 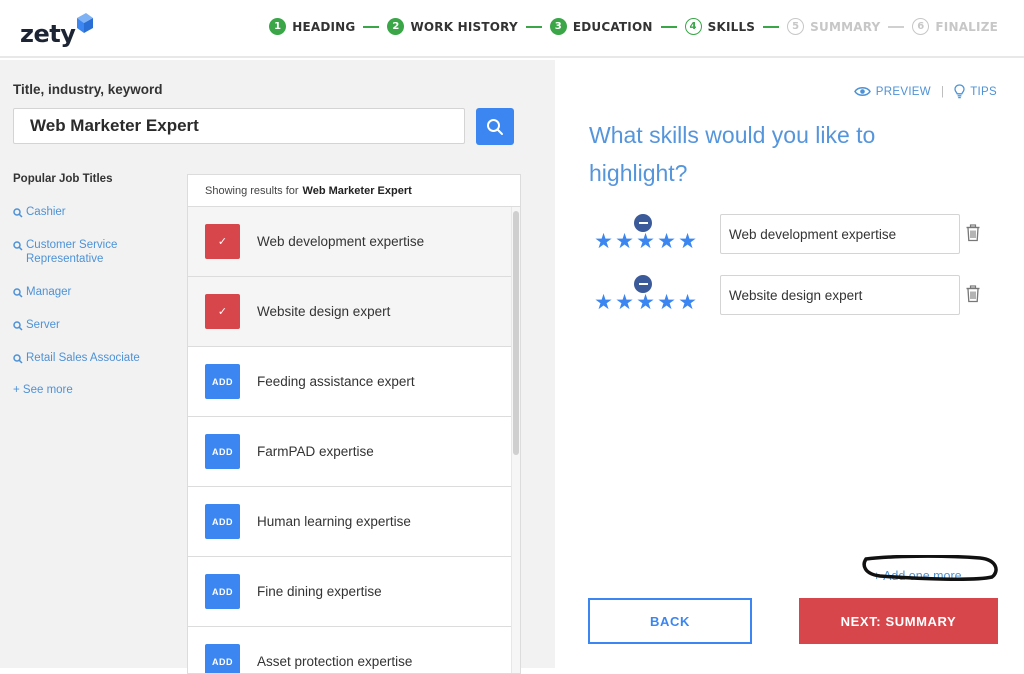 I want to click on popular-title-customer-service: Customer Service Representative, so click(x=93, y=252).